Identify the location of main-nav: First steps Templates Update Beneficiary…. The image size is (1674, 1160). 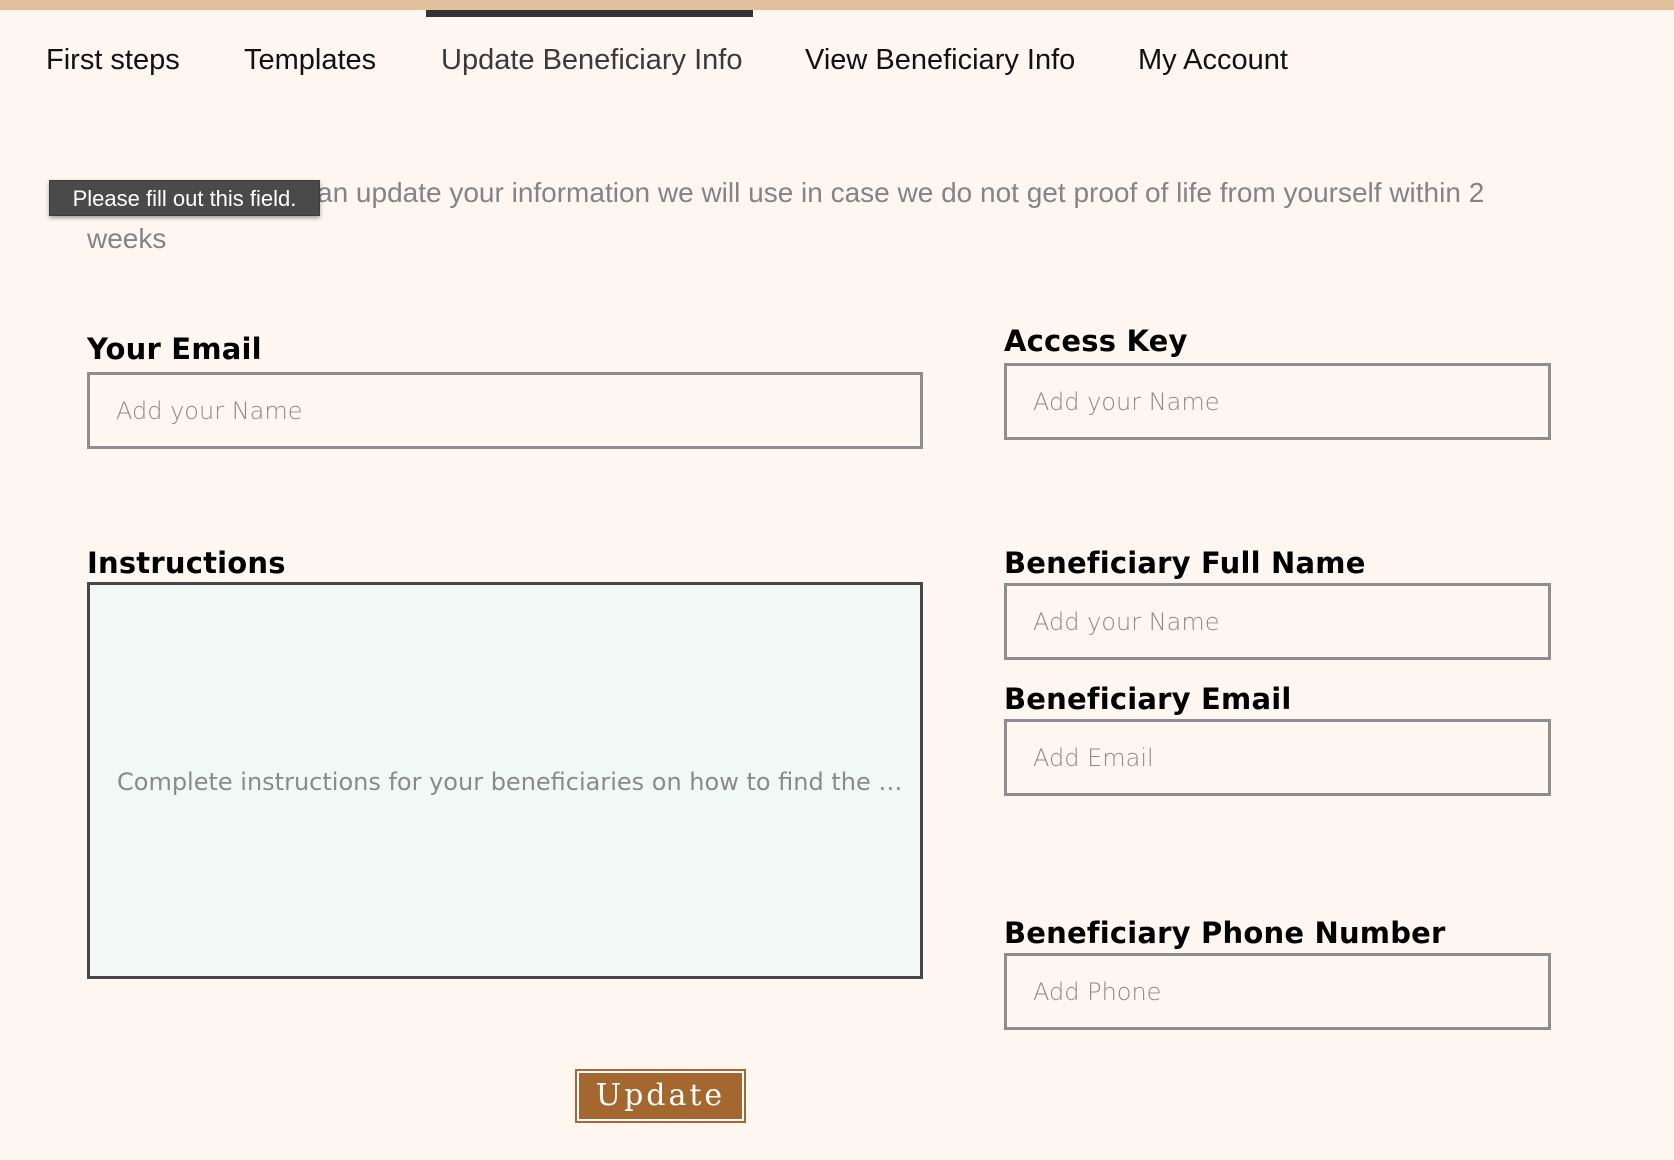
(837, 60).